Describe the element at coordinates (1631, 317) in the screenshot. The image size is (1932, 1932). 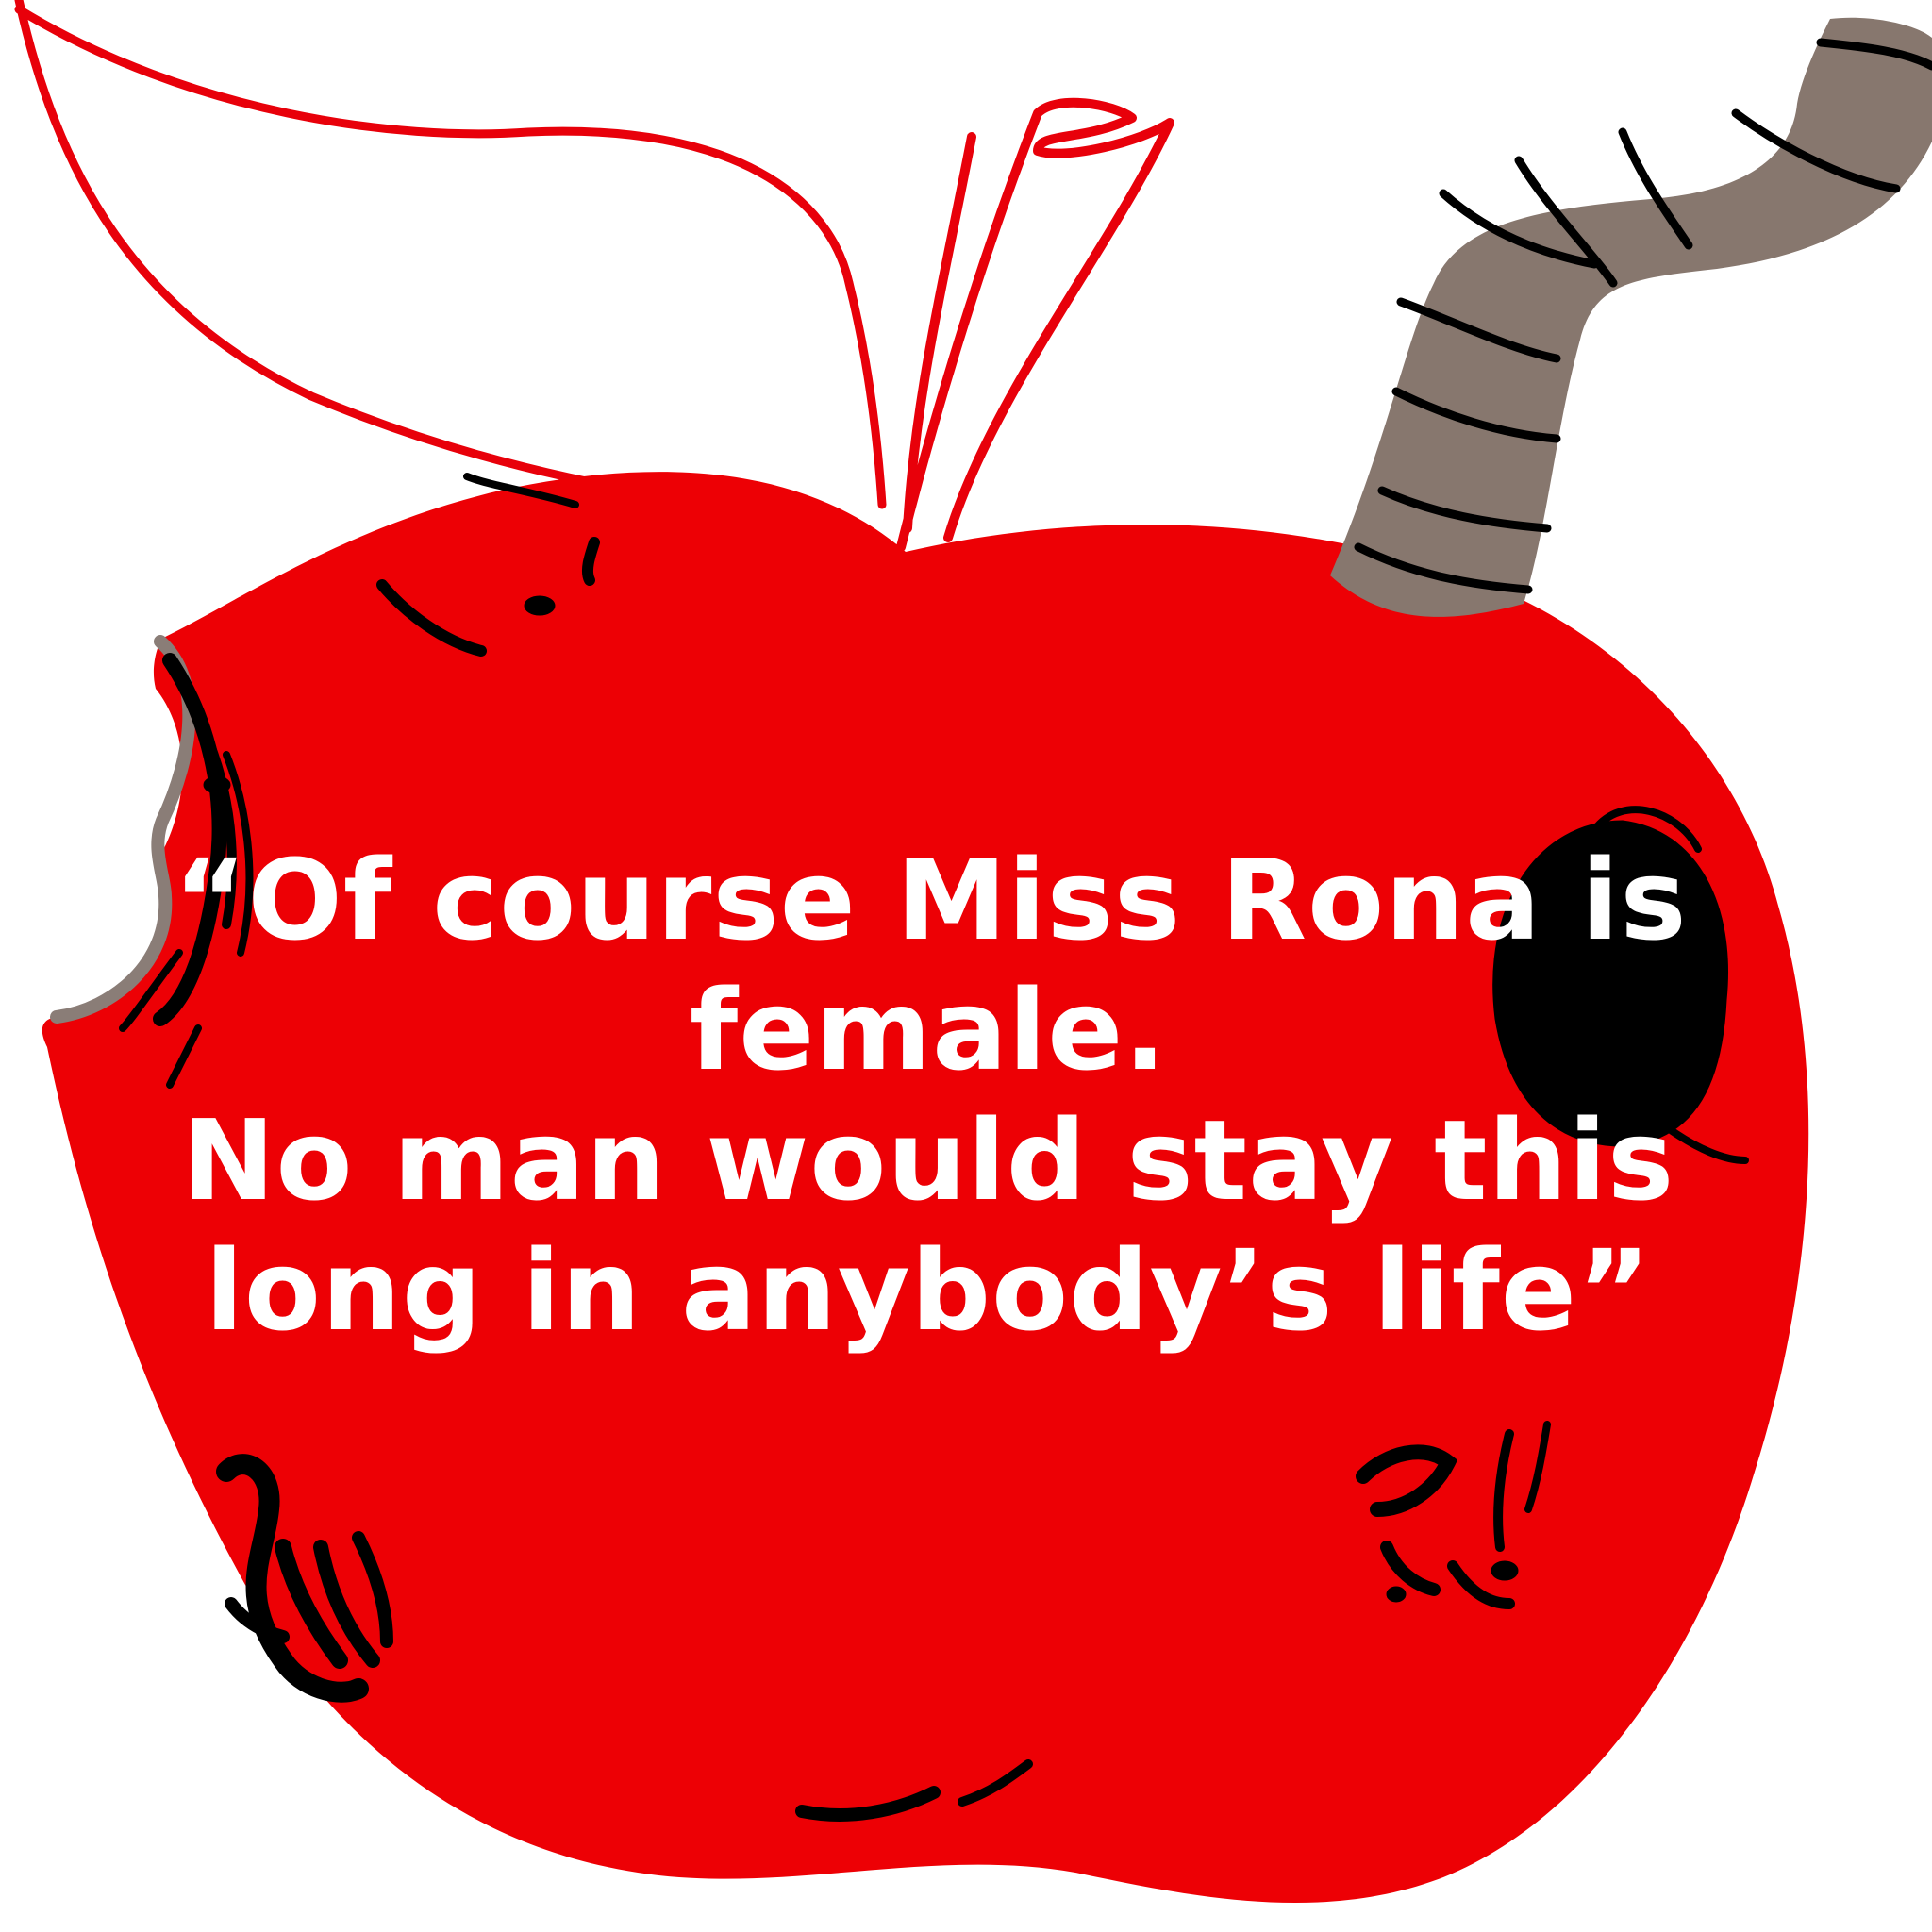
I see `worm-body` at that location.